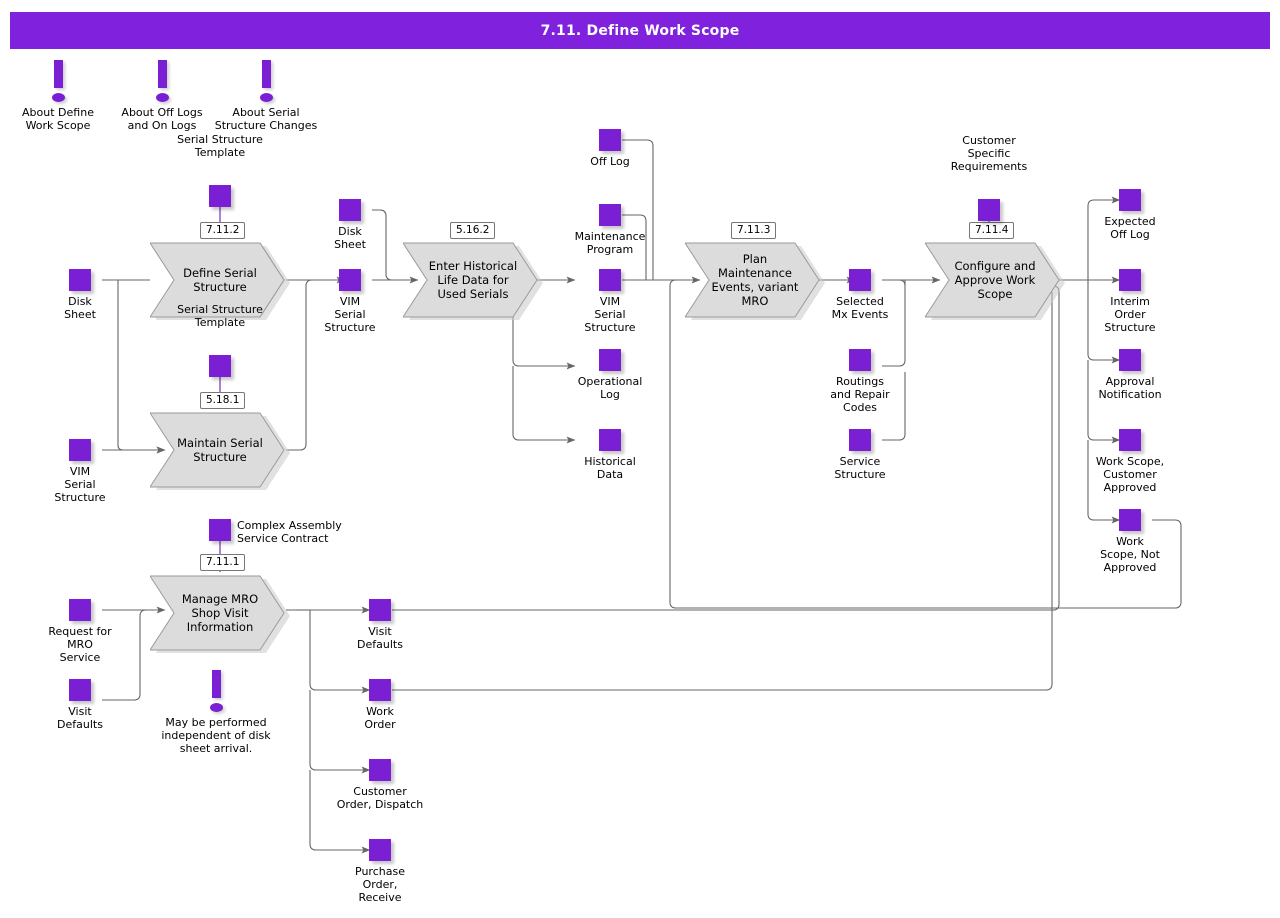 This screenshot has height=918, width=1280. I want to click on node-label: Routings and Repair Codes, so click(860, 394).